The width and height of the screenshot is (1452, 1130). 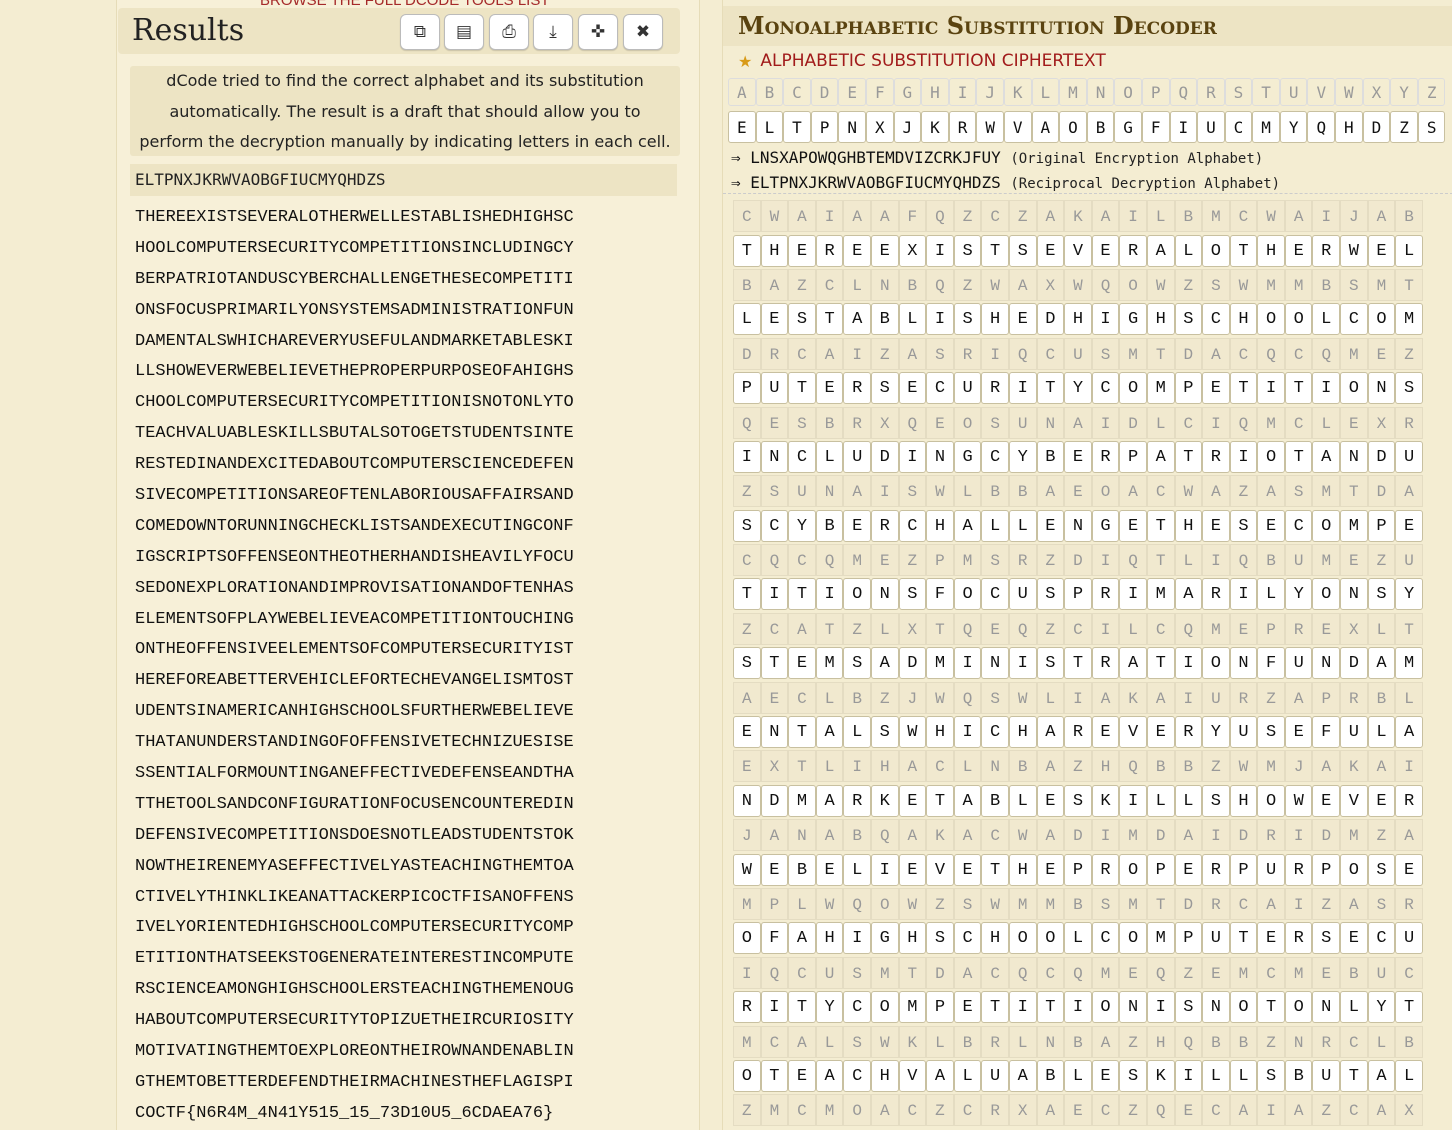 What do you see at coordinates (1078, 388) in the screenshot?
I see `plain-cell: Y` at bounding box center [1078, 388].